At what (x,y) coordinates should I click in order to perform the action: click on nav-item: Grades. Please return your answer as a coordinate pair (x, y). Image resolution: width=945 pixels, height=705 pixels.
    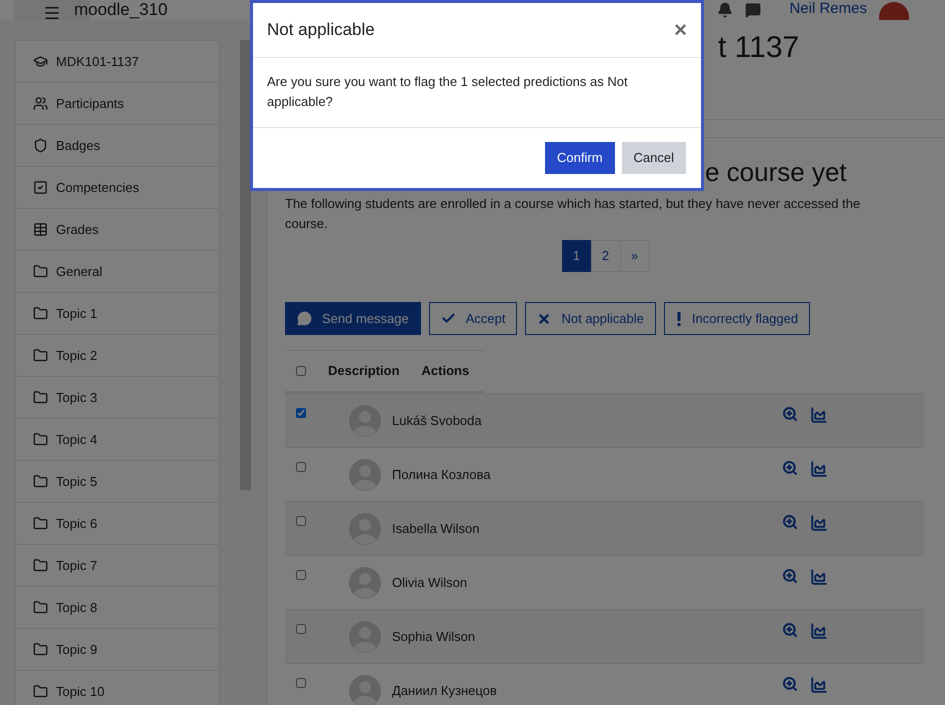
    Looking at the image, I should click on (117, 230).